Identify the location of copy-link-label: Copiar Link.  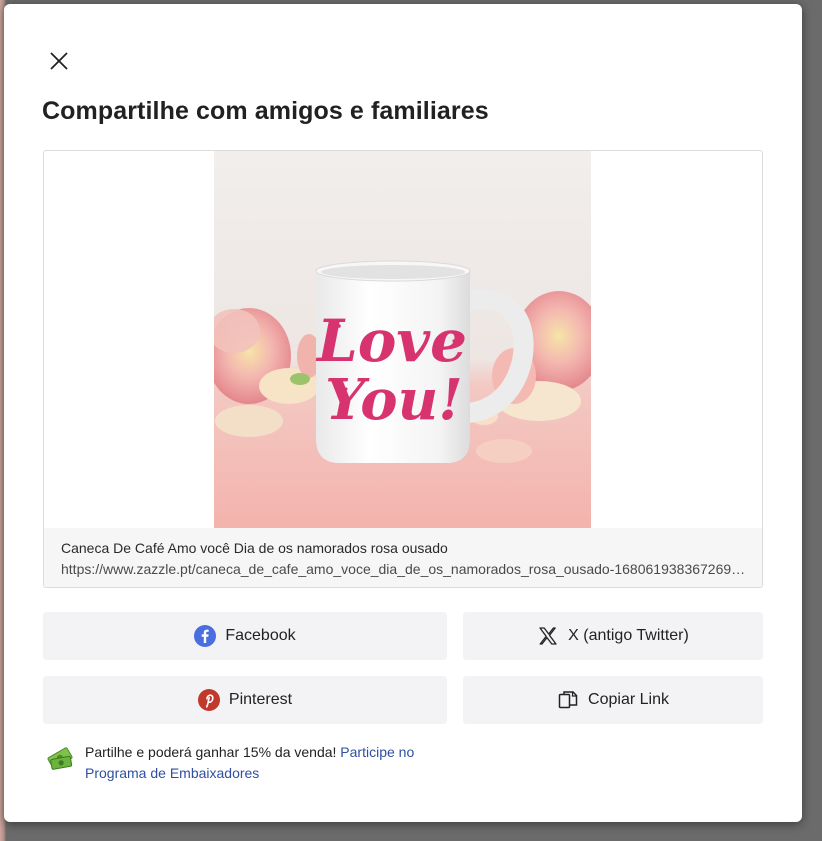
(628, 699).